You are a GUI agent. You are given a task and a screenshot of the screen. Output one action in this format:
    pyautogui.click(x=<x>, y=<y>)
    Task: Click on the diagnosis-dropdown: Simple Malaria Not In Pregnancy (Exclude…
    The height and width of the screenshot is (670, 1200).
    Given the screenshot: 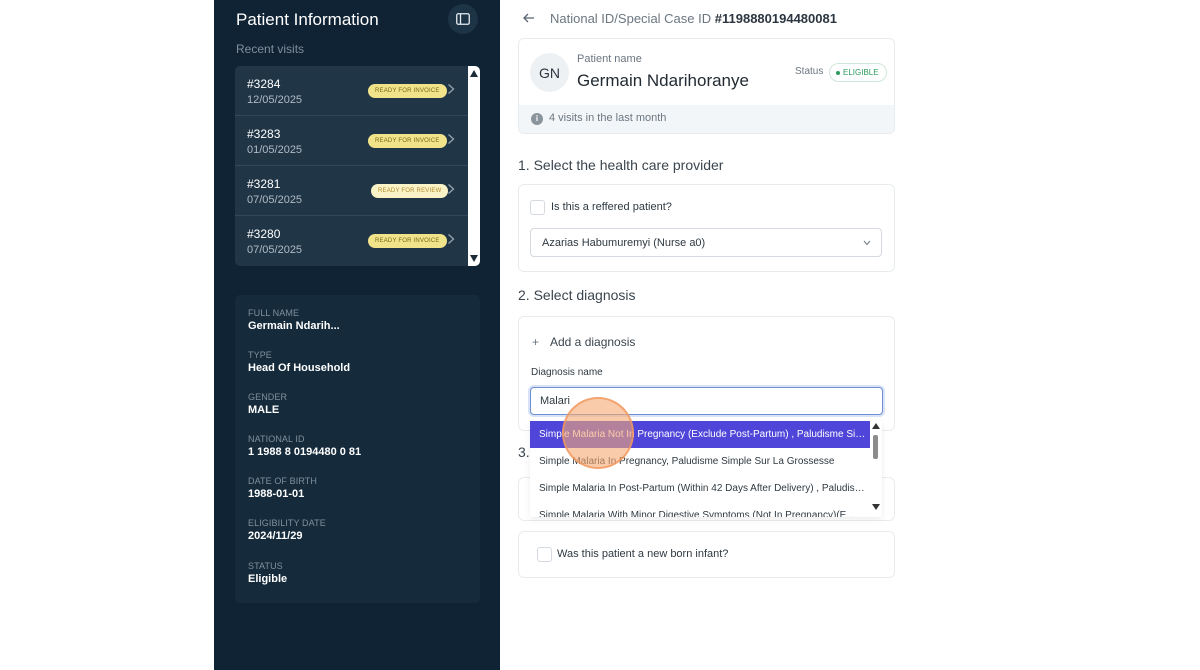 What is the action you would take?
    pyautogui.click(x=706, y=469)
    